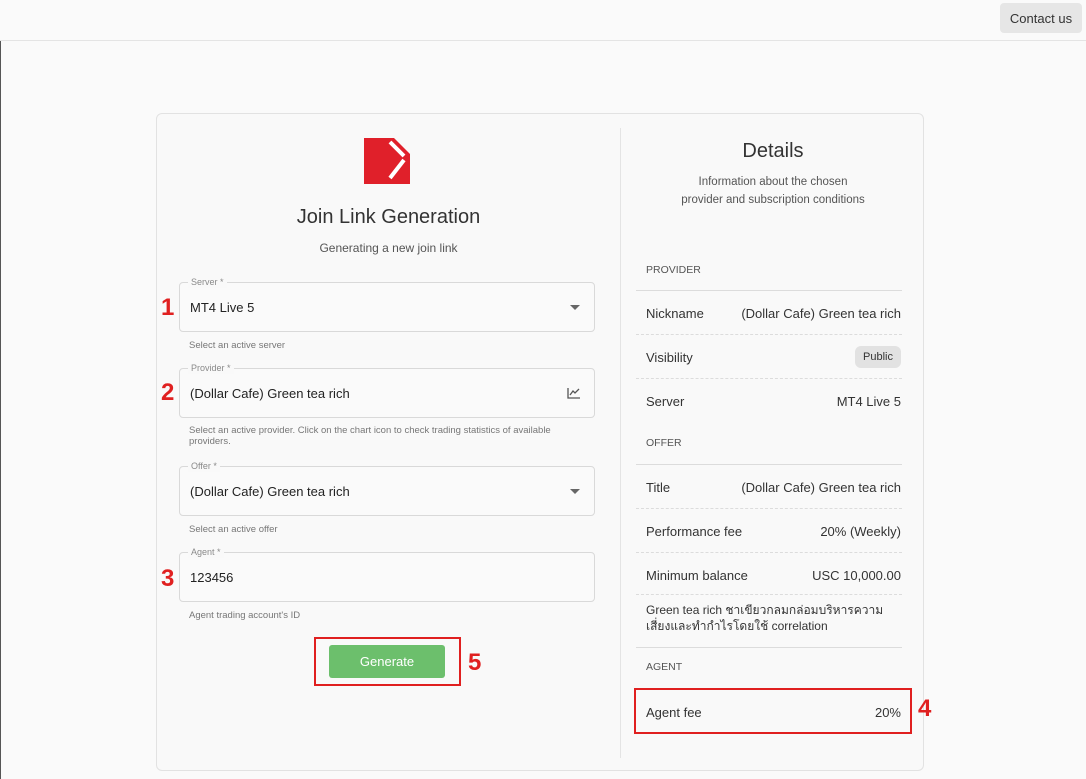 The height and width of the screenshot is (779, 1086). Describe the element at coordinates (664, 667) in the screenshot. I see `agent-section-heading: AGENT` at that location.